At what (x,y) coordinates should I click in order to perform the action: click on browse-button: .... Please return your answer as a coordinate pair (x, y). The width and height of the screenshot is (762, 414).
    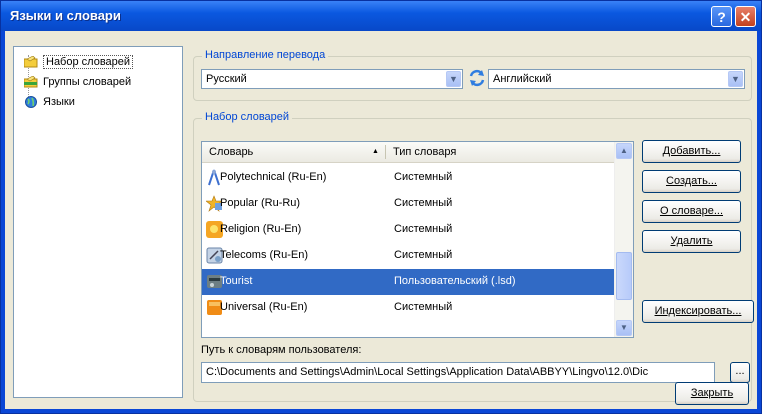
    Looking at the image, I should click on (740, 372).